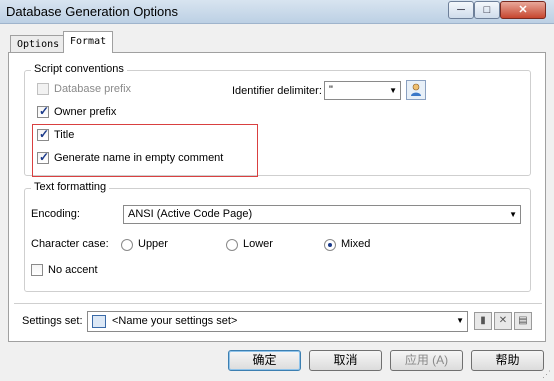 The width and height of the screenshot is (554, 381). I want to click on help-button: 帮助, so click(507, 360).